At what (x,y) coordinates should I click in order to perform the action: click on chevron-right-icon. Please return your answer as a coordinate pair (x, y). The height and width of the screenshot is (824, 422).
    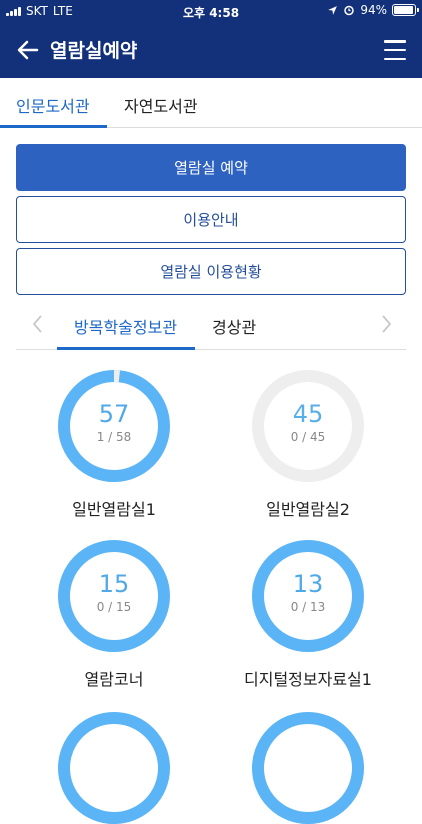
    Looking at the image, I should click on (386, 324).